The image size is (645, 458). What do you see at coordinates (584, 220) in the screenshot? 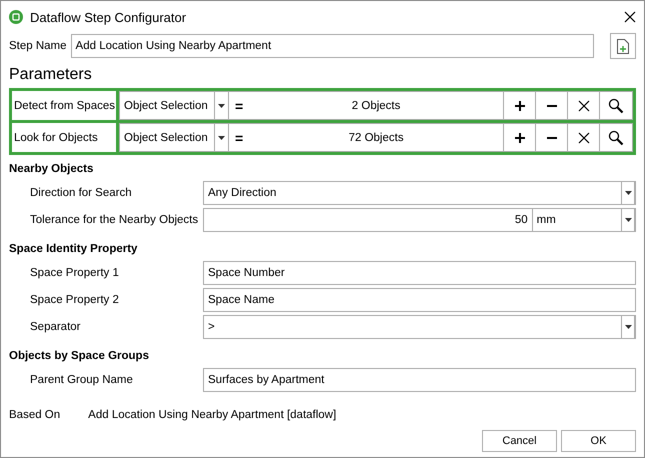
I see `unit-dropdown: mm` at bounding box center [584, 220].